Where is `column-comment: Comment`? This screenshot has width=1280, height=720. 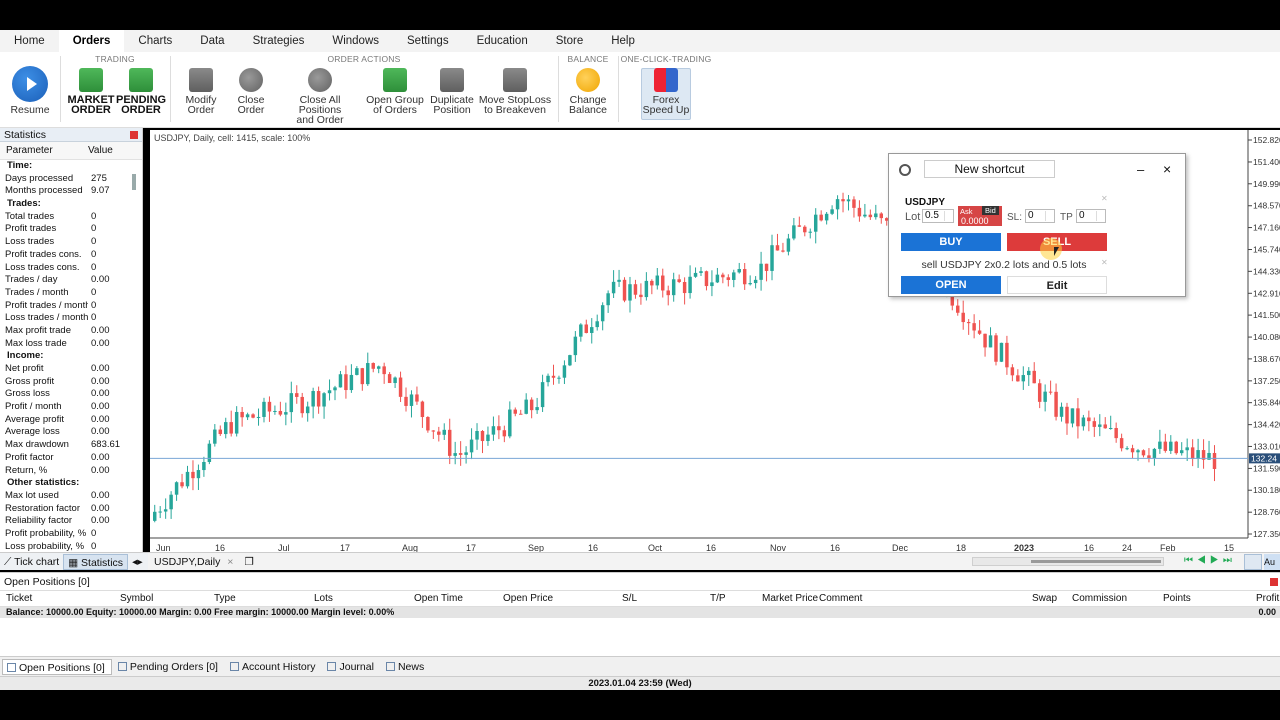 column-comment: Comment is located at coordinates (840, 599).